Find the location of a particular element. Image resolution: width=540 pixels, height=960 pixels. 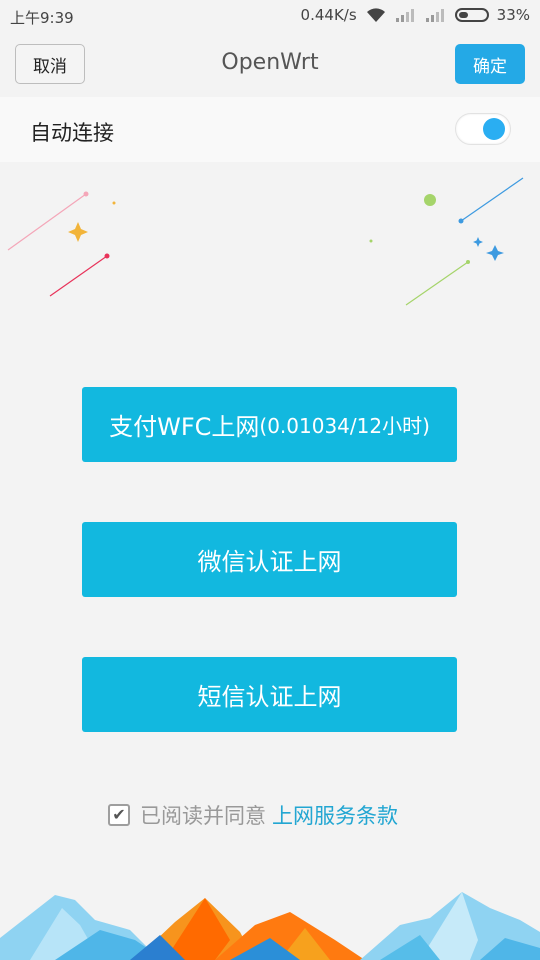

pay-wfc-label: 支付WFC上网 is located at coordinates (184, 427).